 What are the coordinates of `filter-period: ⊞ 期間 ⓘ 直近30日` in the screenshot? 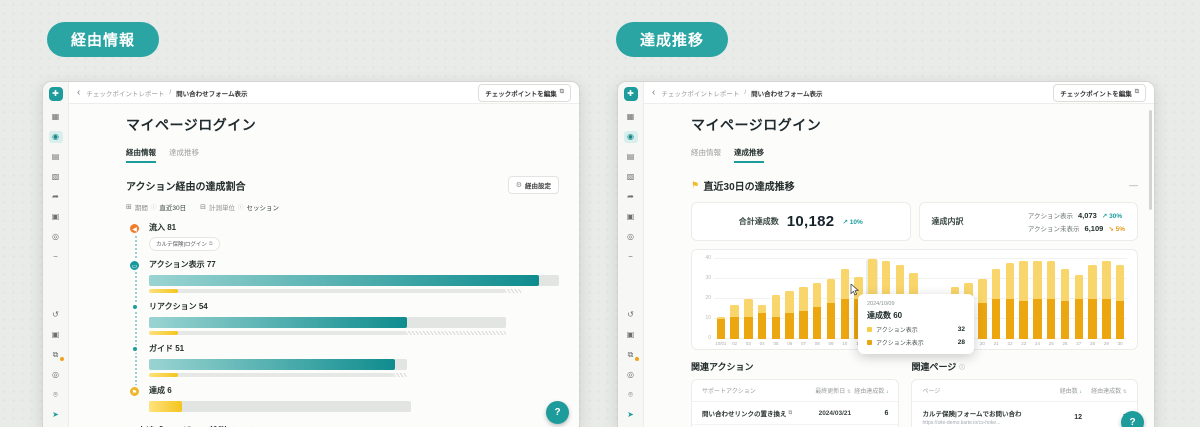 It's located at (156, 207).